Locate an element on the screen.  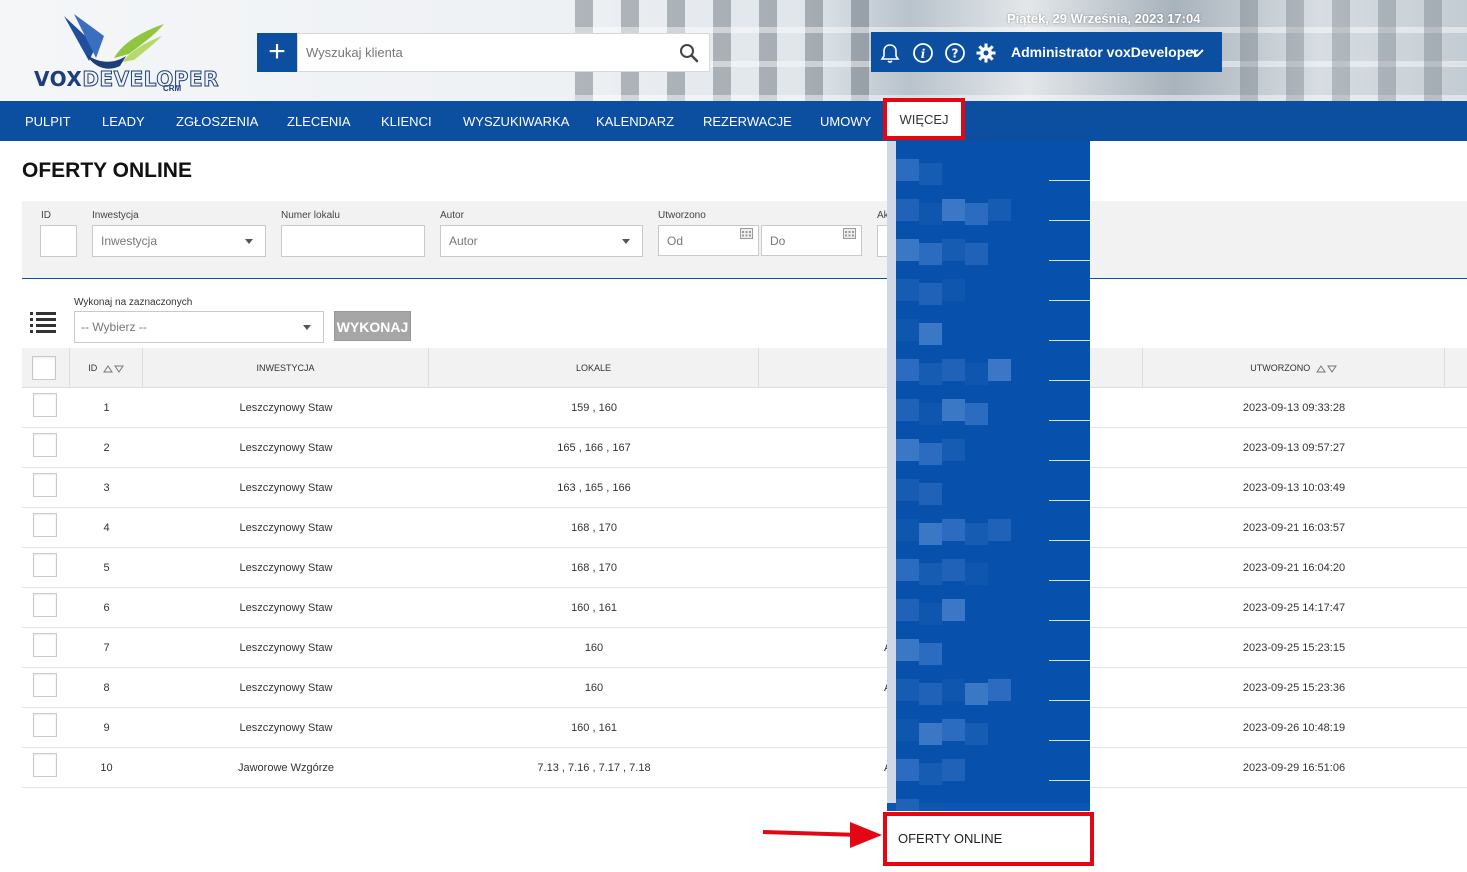
column-created: UTWORZONO is located at coordinates (1294, 368).